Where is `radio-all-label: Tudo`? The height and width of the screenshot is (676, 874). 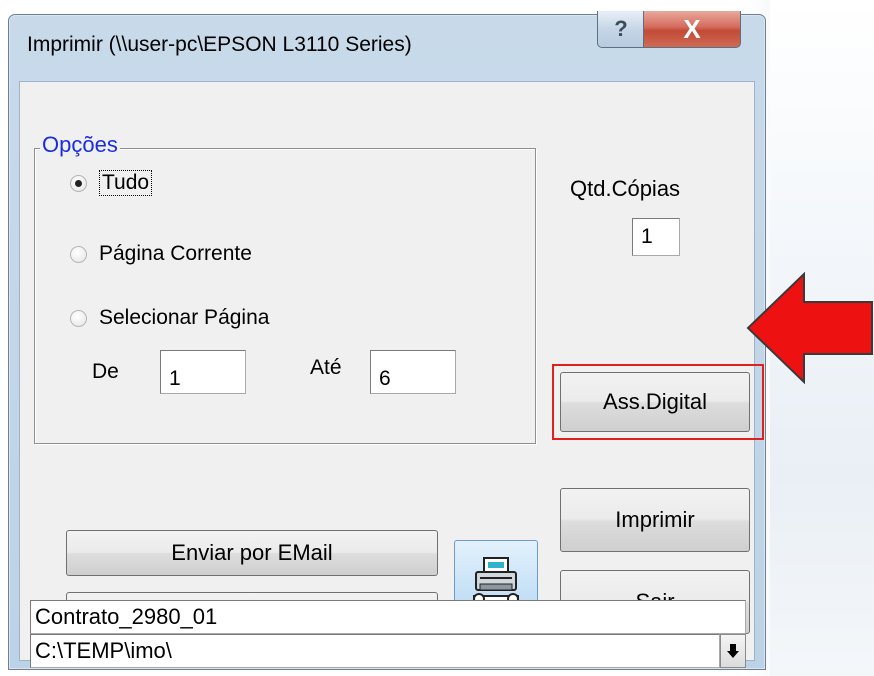 radio-all-label: Tudo is located at coordinates (126, 183).